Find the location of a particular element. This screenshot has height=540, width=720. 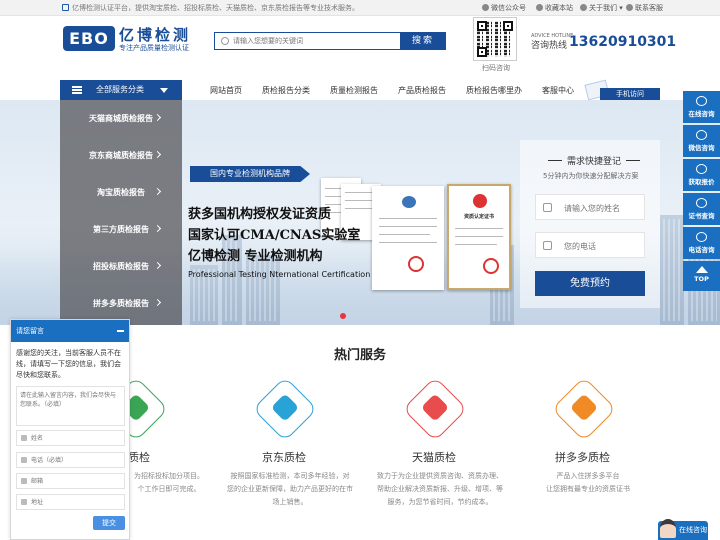

service-icon-pinduoduo is located at coordinates (584, 409).